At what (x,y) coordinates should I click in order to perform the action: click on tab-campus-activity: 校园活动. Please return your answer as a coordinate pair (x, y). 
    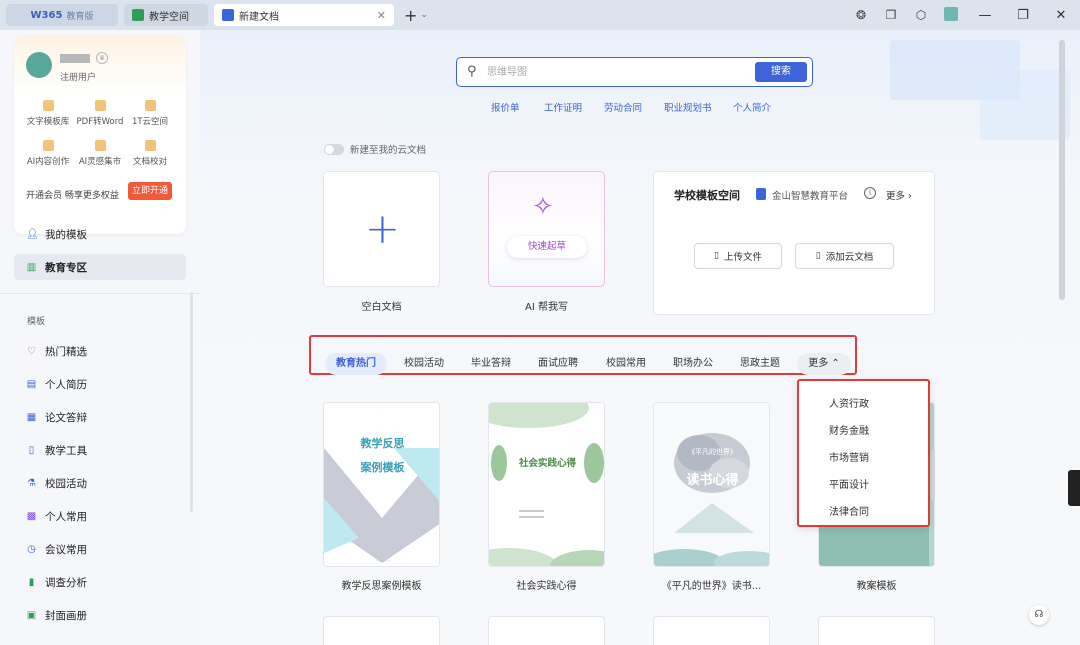
    Looking at the image, I should click on (424, 364).